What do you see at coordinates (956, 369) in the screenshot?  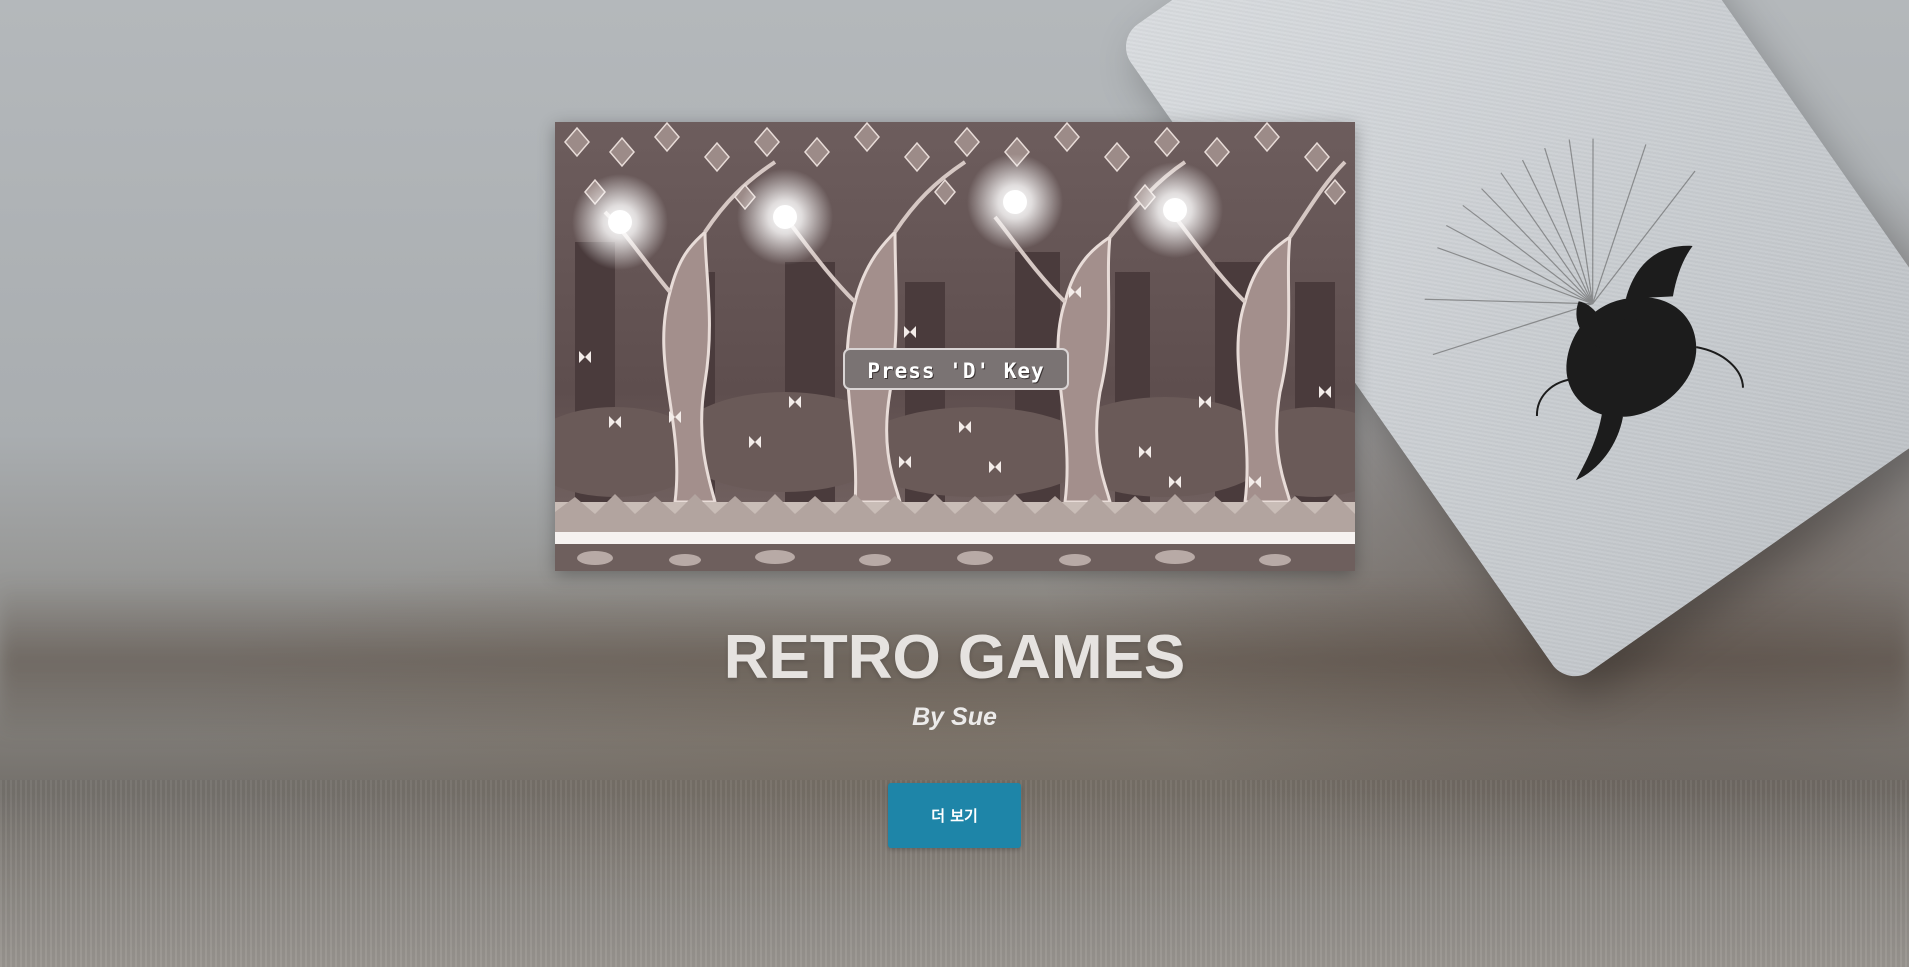 I see `press-key-prompt: Press 'D' Key` at bounding box center [956, 369].